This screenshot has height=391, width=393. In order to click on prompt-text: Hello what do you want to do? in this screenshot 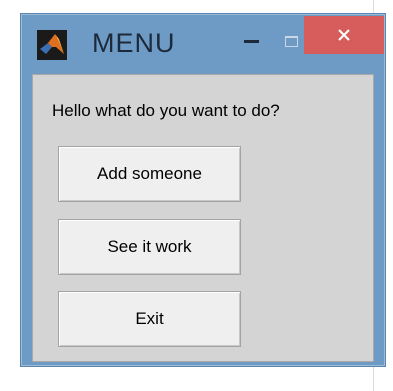, I will do `click(166, 110)`.